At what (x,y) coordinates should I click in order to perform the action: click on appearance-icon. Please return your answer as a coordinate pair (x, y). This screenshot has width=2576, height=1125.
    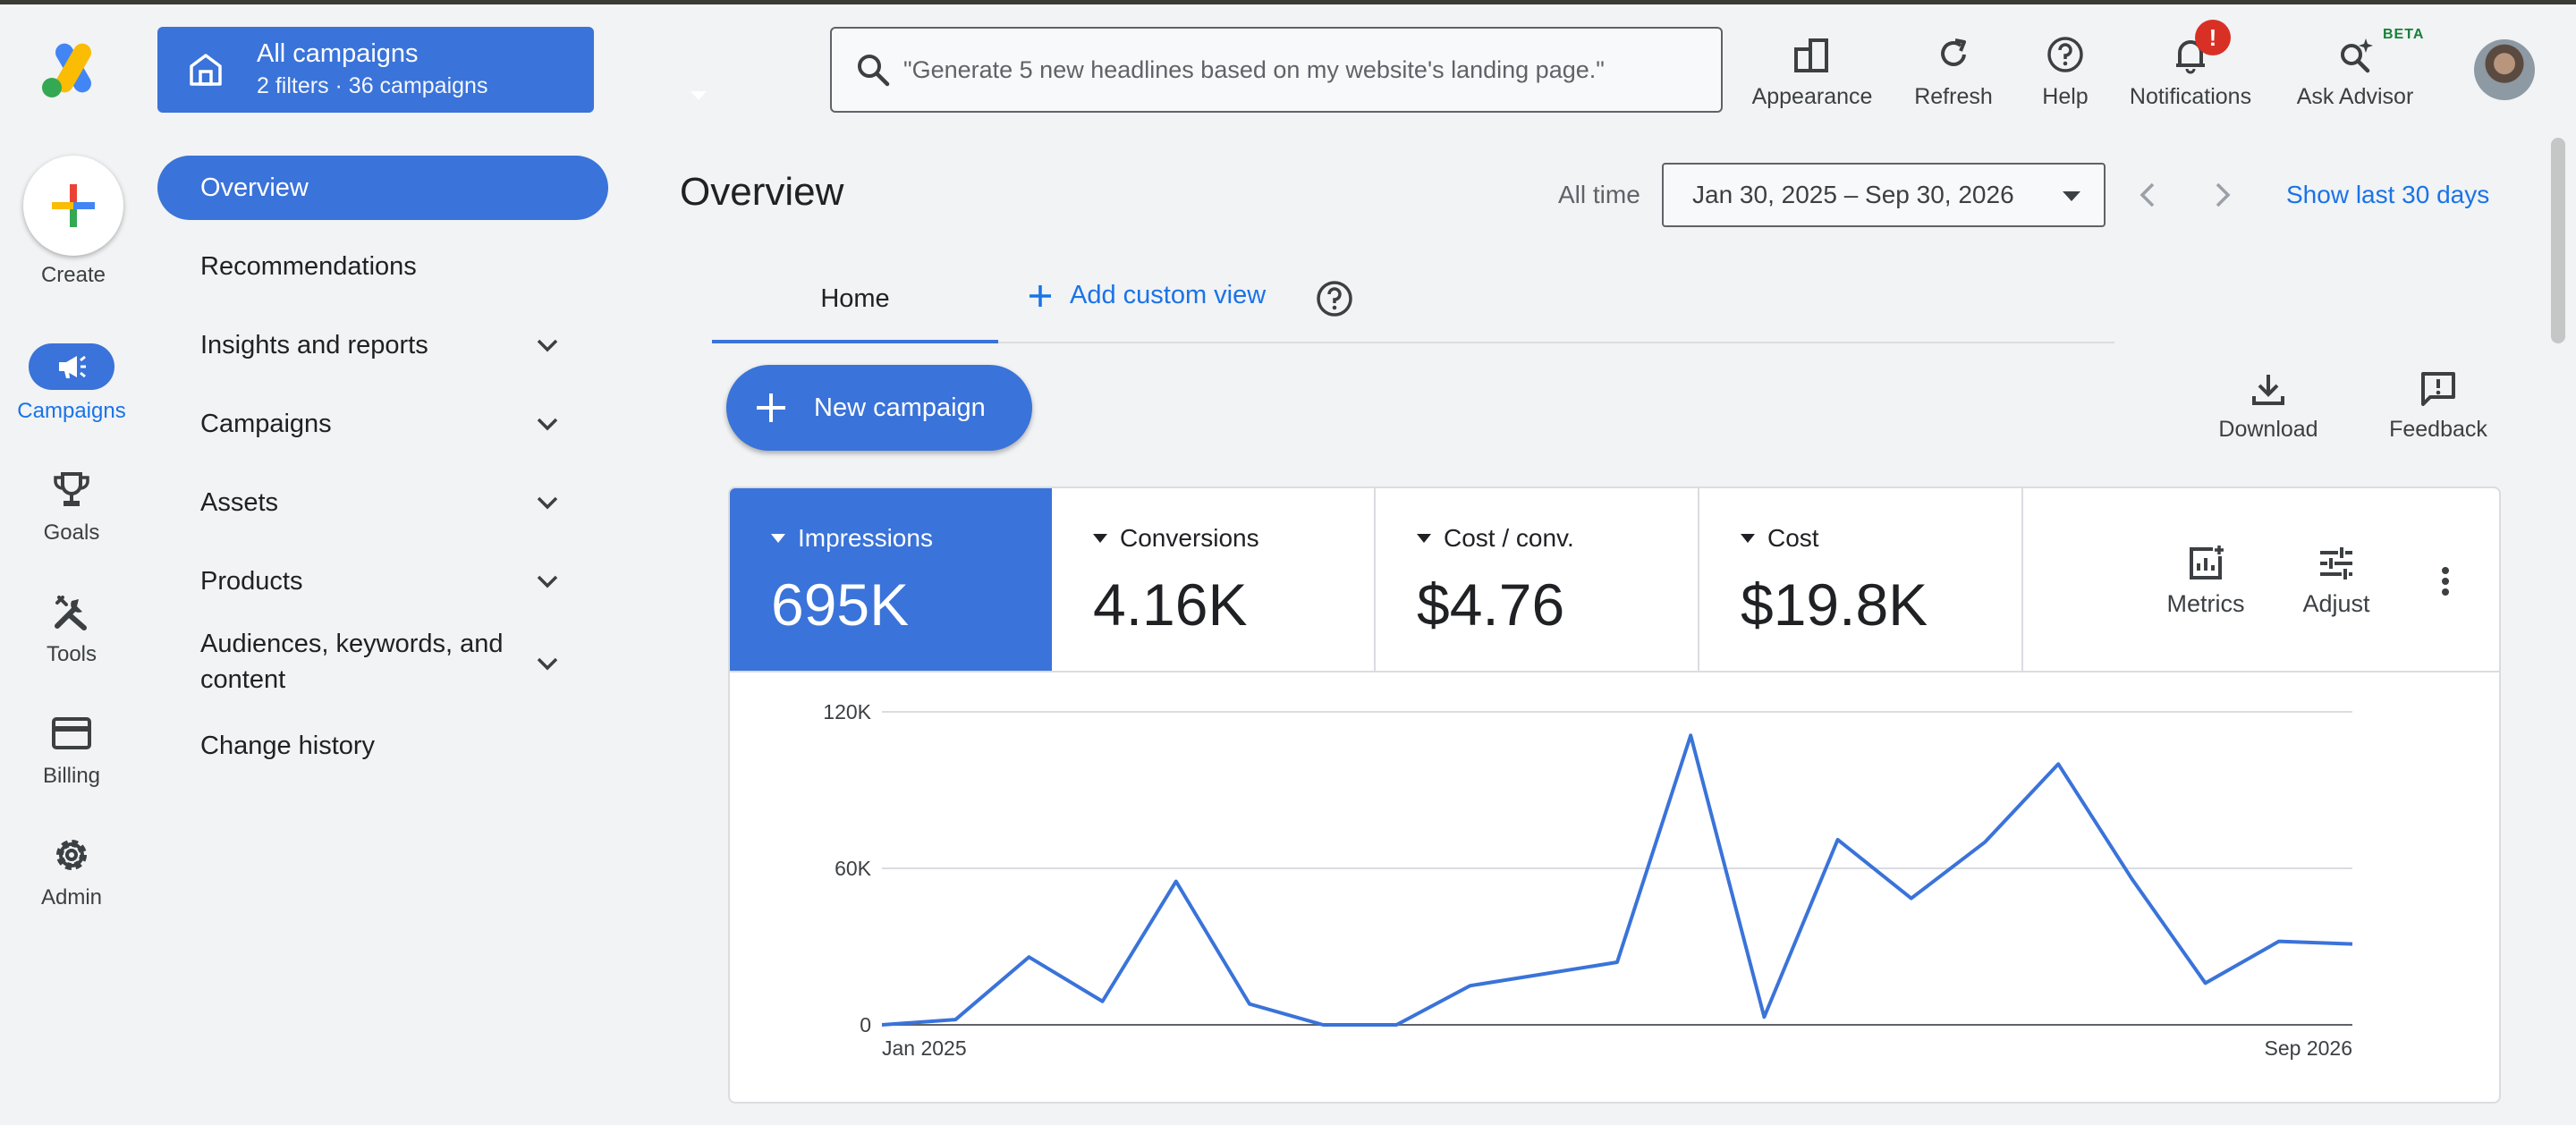
    Looking at the image, I should click on (1811, 55).